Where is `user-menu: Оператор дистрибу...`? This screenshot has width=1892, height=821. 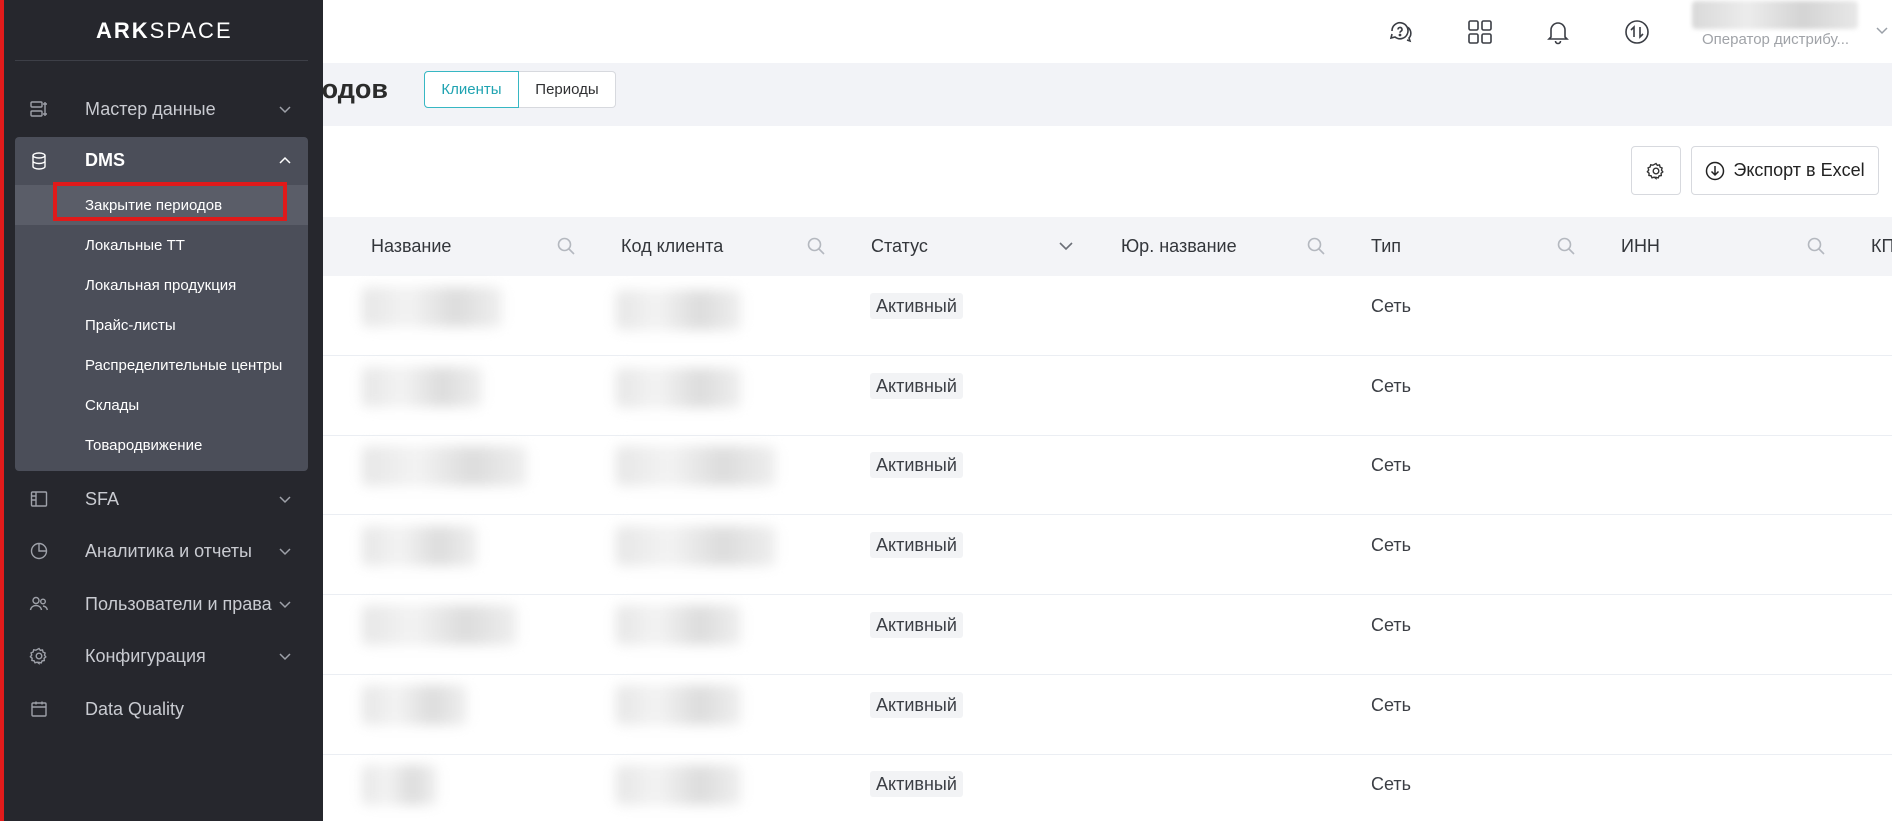
user-menu: Оператор дистрибу... is located at coordinates (1789, 31).